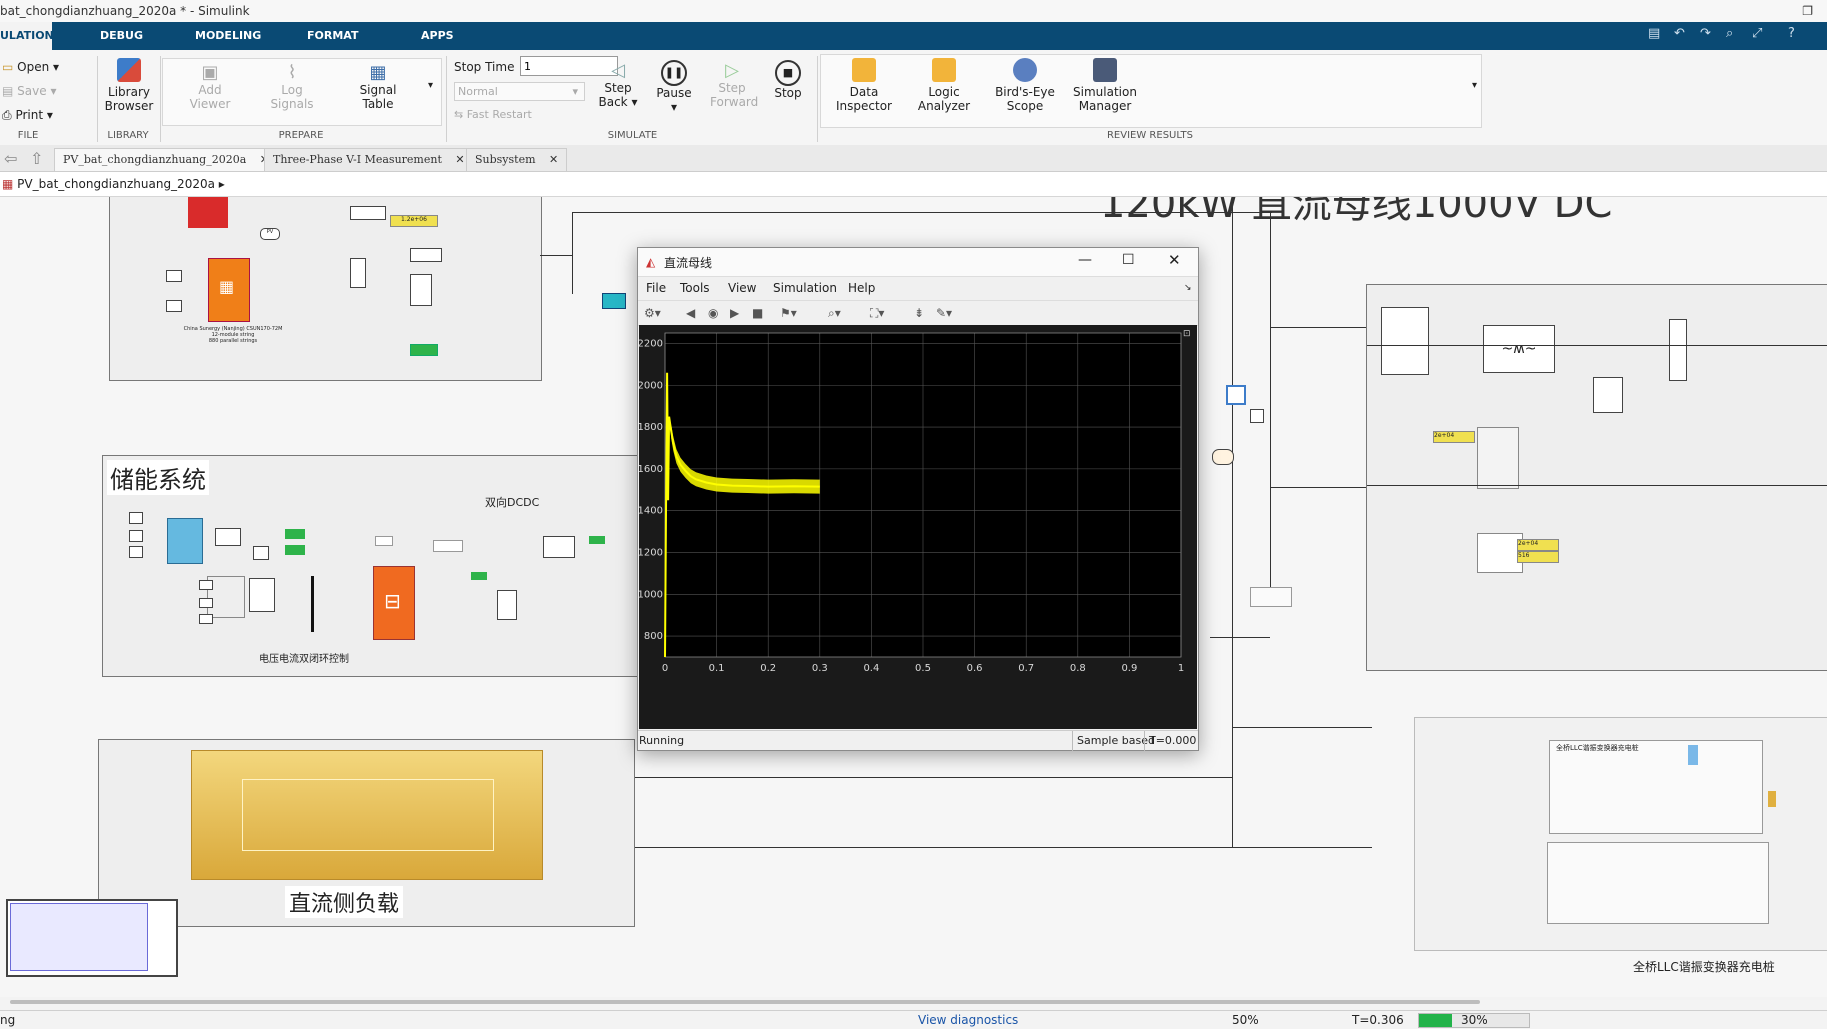  I want to click on signal-table-button: ▦ Signal Table, so click(378, 86).